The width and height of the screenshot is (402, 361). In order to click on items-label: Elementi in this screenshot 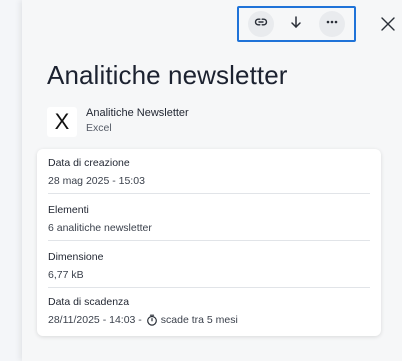, I will do `click(68, 210)`.